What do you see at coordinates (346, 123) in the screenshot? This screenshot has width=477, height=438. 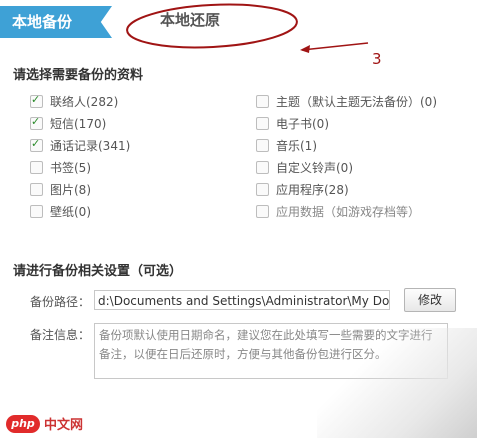 I see `backup-item: 电子书(0)` at bounding box center [346, 123].